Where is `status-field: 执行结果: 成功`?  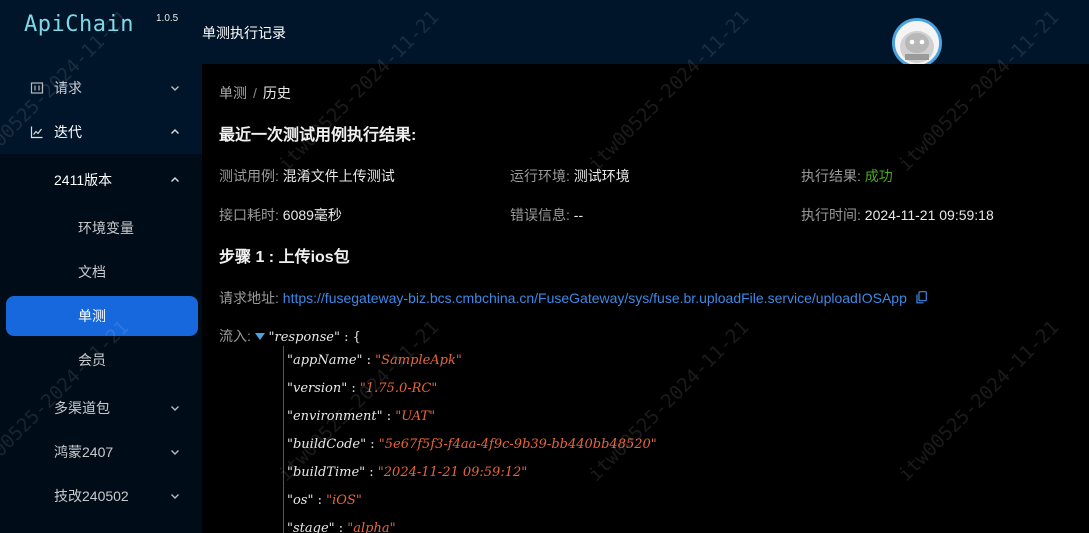 status-field: 执行结果: 成功 is located at coordinates (847, 176).